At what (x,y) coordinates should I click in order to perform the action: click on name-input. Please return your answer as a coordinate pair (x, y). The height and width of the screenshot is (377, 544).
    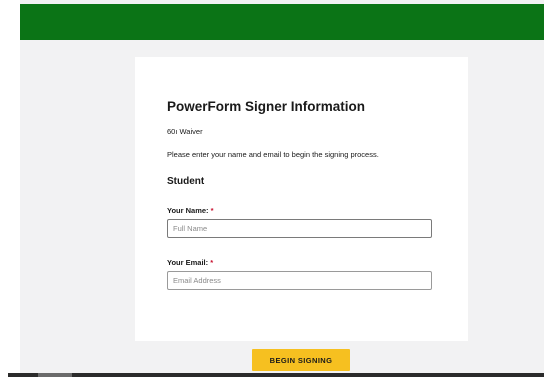
    Looking at the image, I should click on (299, 228).